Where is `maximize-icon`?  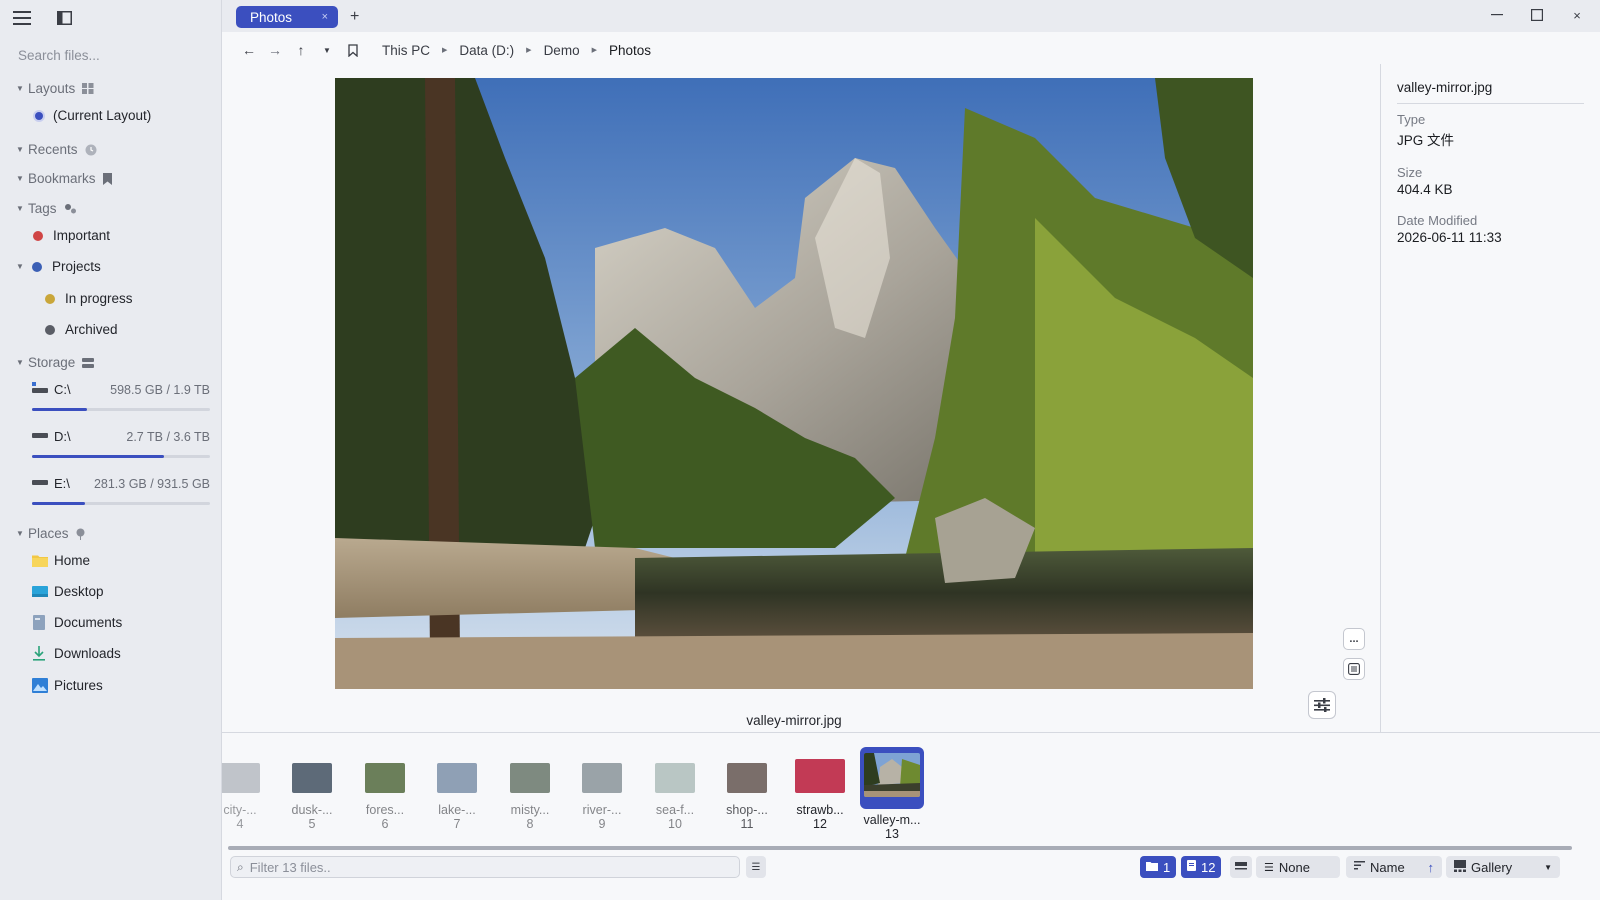
maximize-icon is located at coordinates (1537, 15).